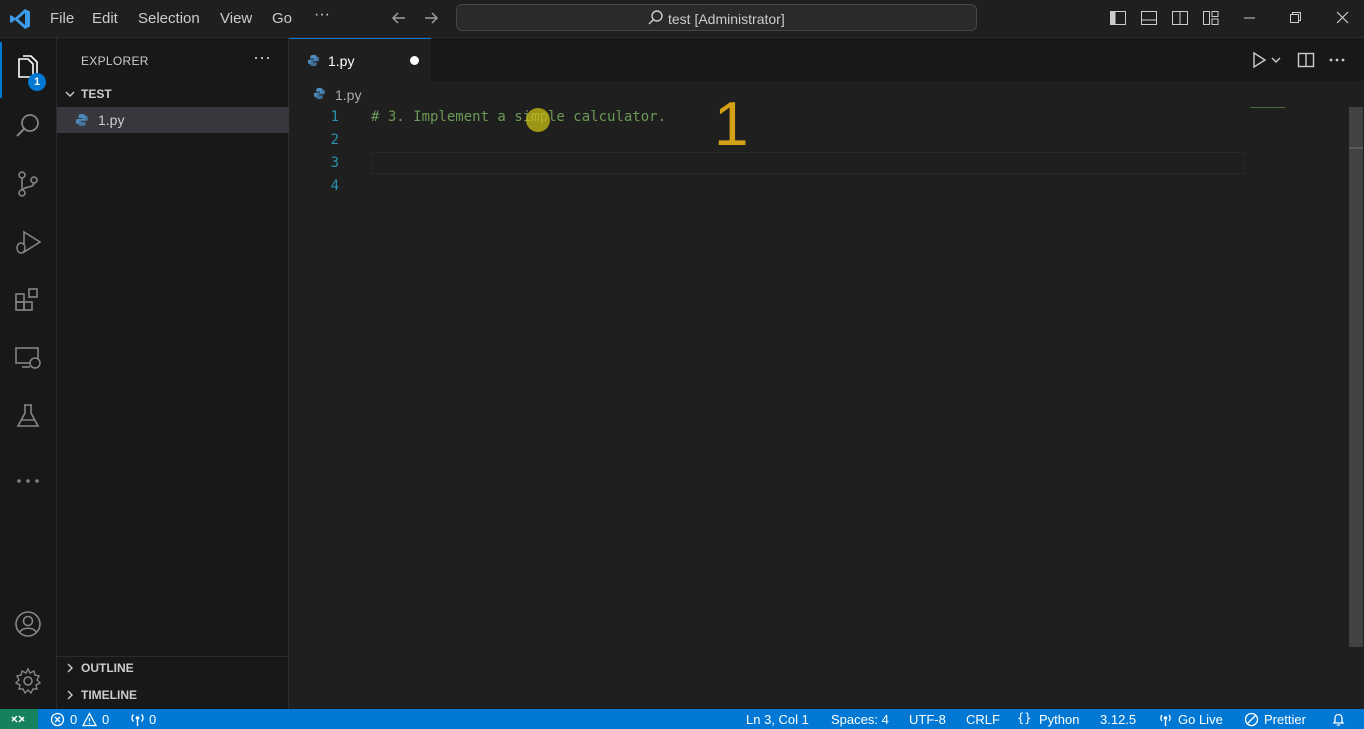 This screenshot has width=1364, height=729. What do you see at coordinates (107, 668) in the screenshot?
I see `outline-label: OUTLINE` at bounding box center [107, 668].